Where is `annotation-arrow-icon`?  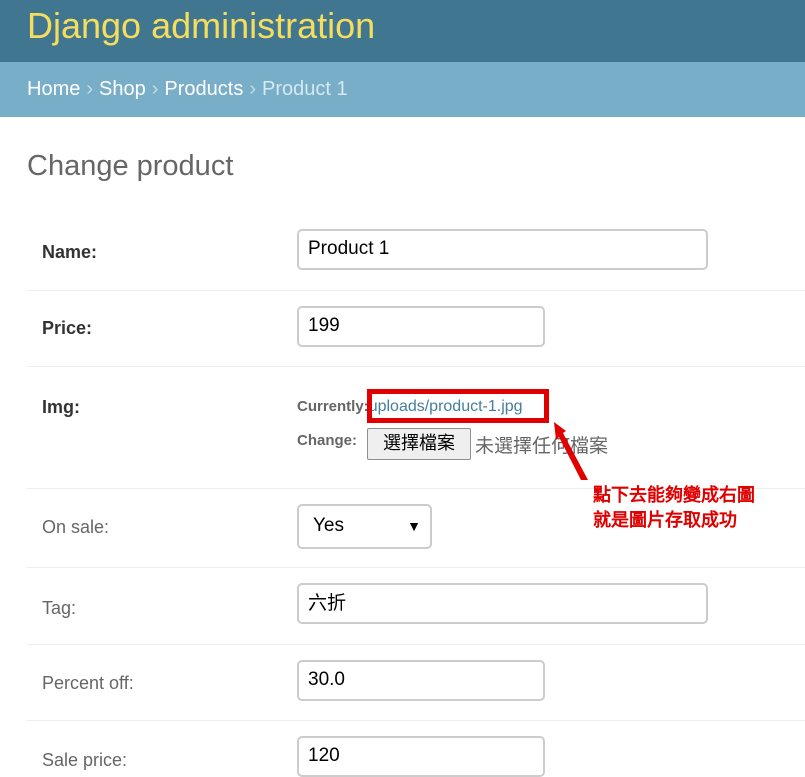 annotation-arrow-icon is located at coordinates (571, 451).